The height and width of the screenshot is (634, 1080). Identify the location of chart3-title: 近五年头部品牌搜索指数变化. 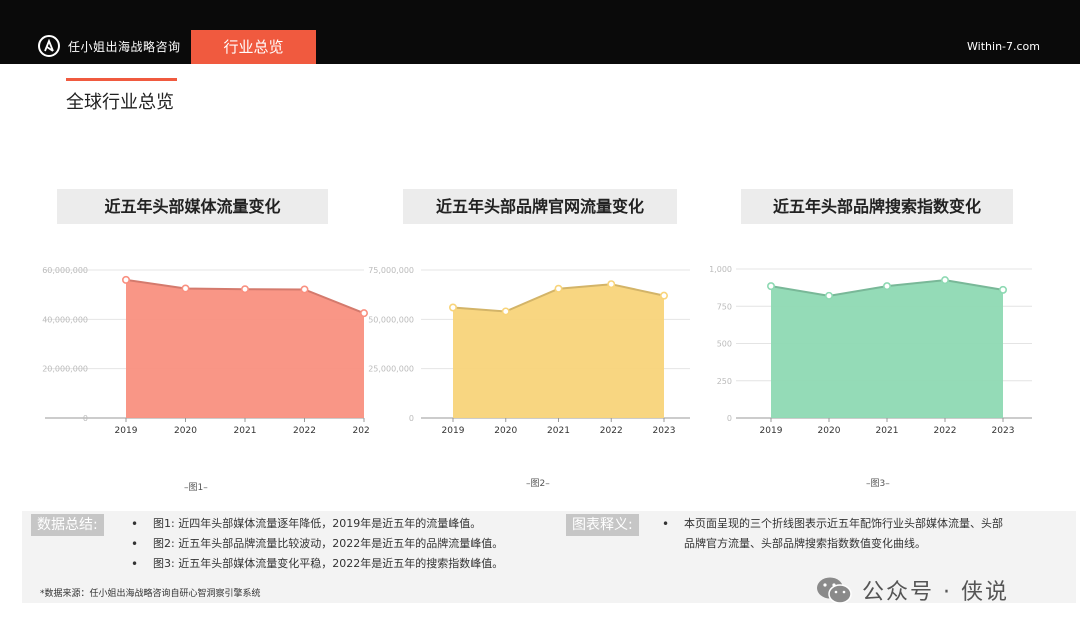
(877, 206).